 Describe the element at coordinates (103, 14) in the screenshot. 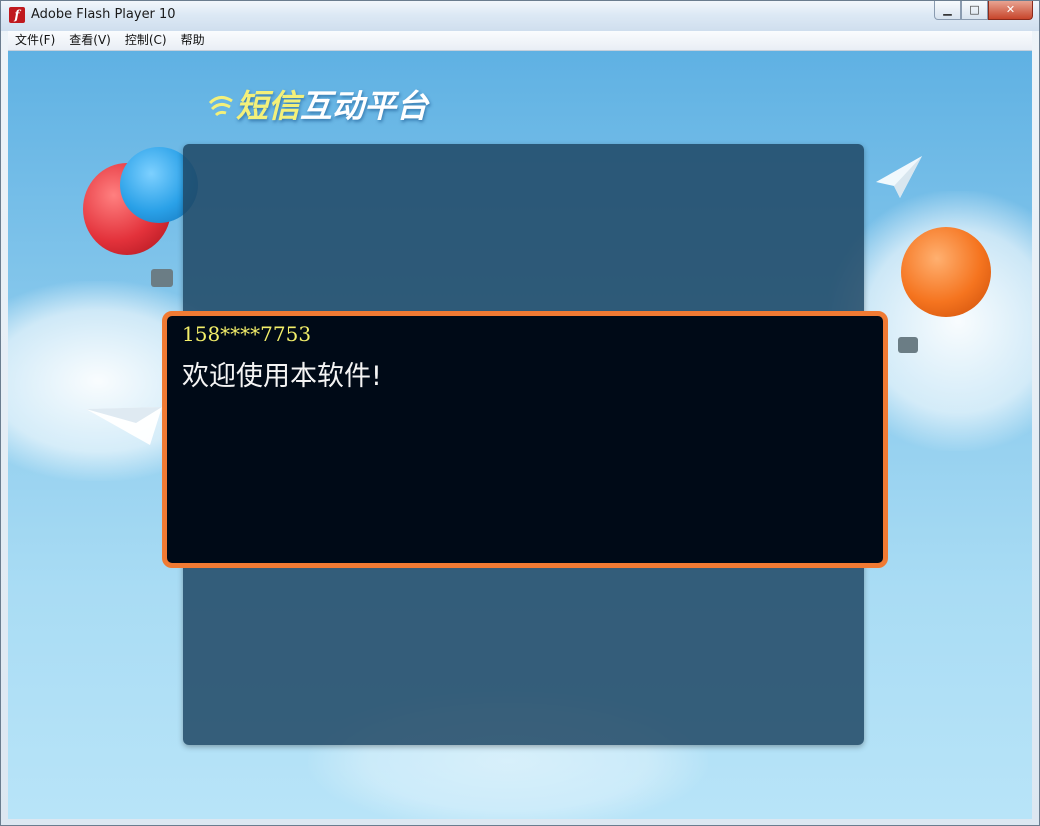

I see `window-title: Adobe Flash Player 10` at that location.